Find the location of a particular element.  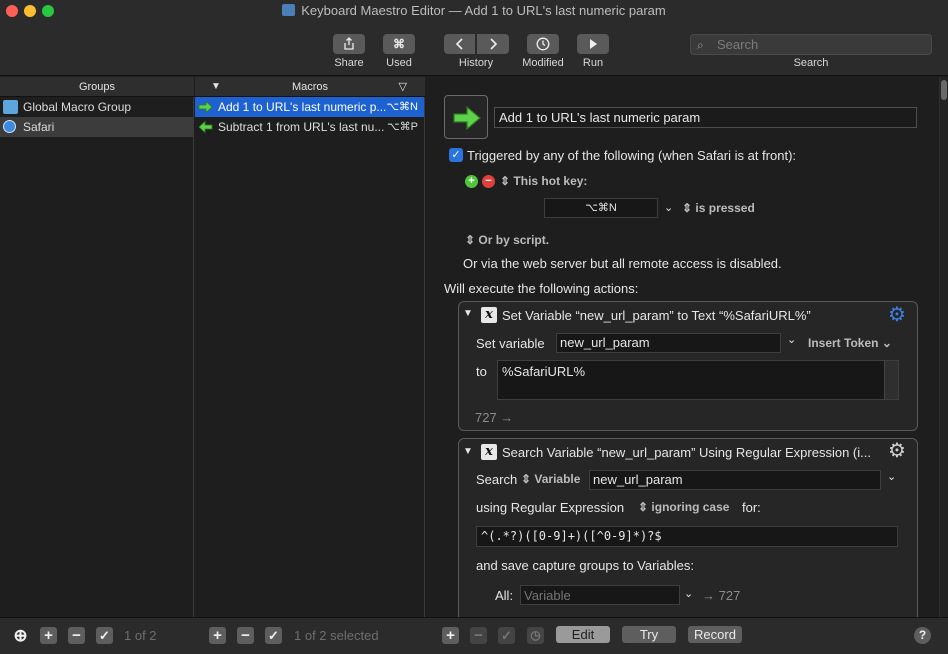

remove-group-button: − is located at coordinates (76, 635).